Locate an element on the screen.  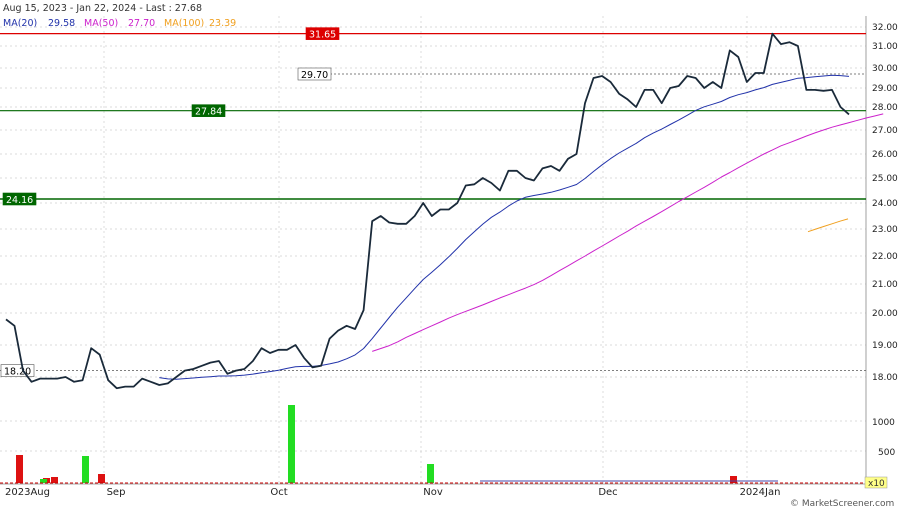
volume-axis: 1000 500 is located at coordinates (883, 438).